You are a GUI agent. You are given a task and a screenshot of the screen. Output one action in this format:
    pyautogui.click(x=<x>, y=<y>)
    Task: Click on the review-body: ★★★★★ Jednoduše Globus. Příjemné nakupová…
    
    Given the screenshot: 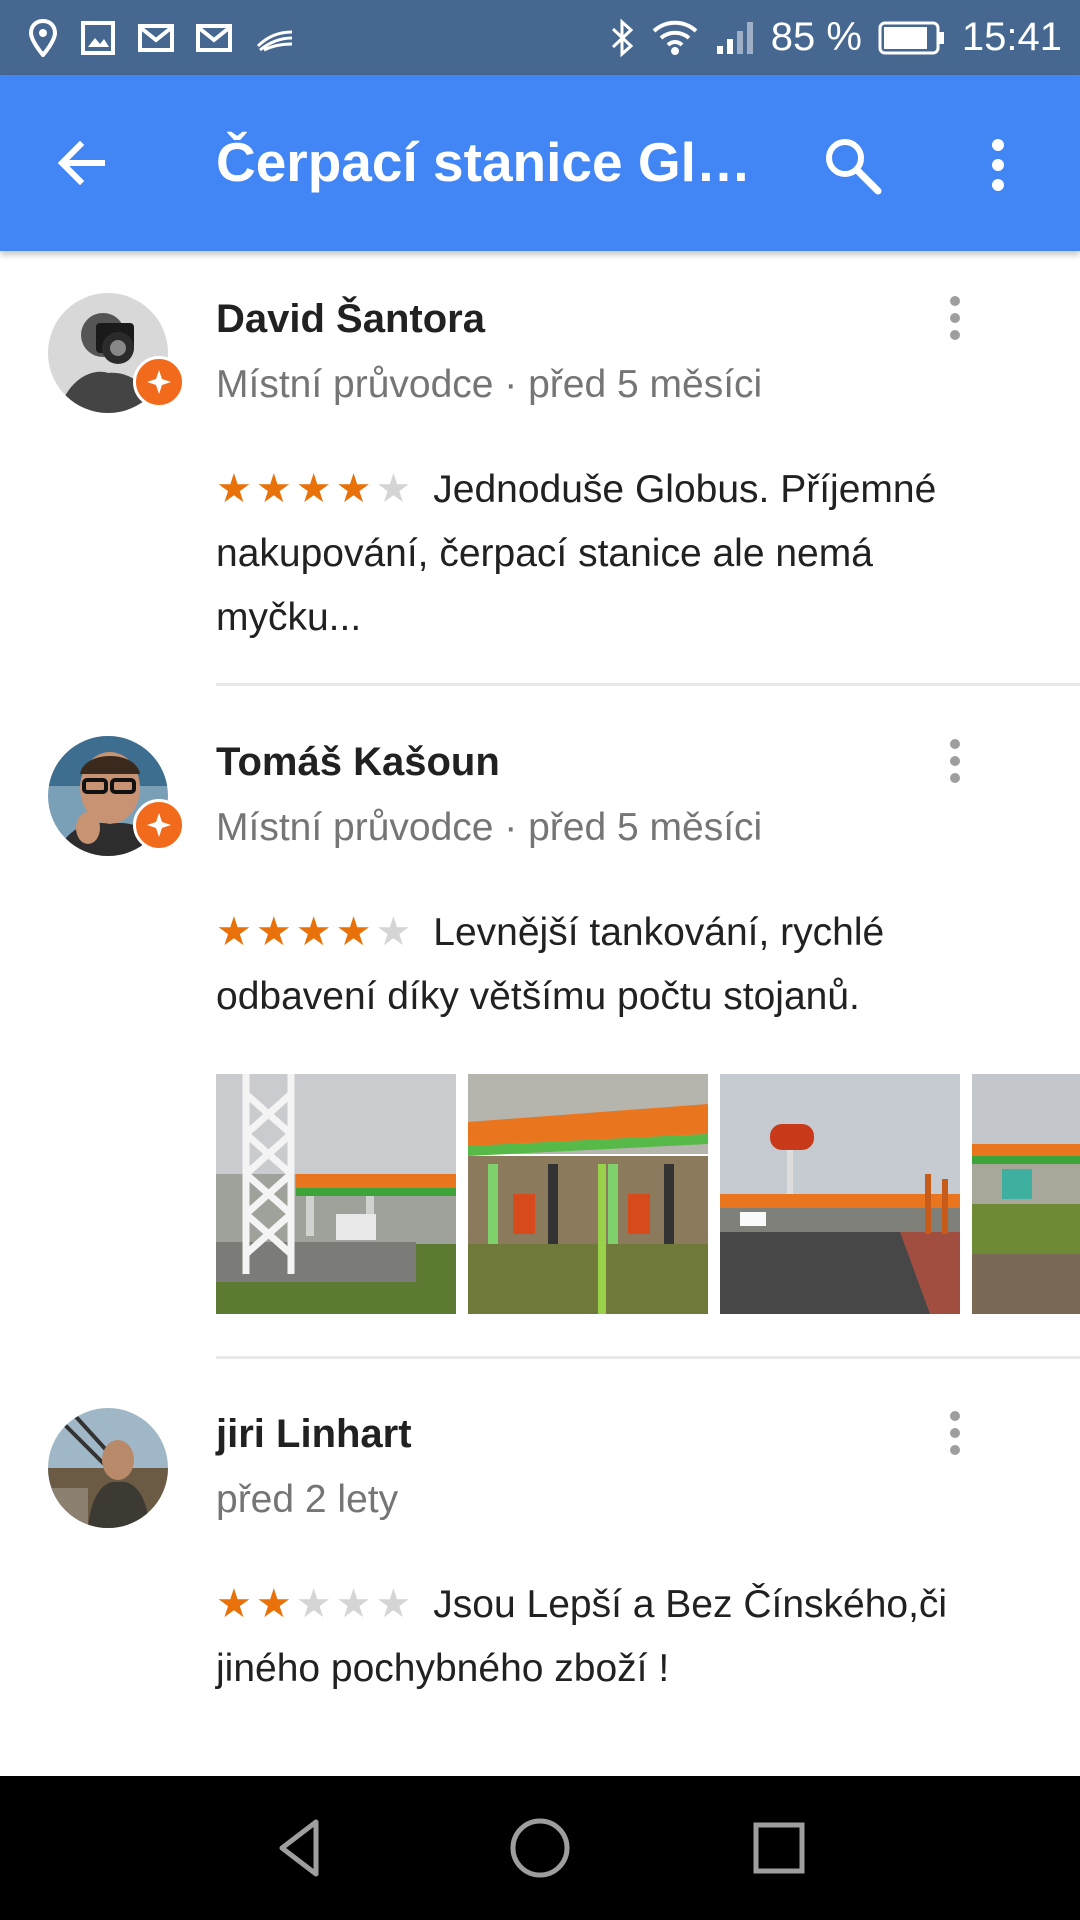 What is the action you would take?
    pyautogui.click(x=616, y=553)
    